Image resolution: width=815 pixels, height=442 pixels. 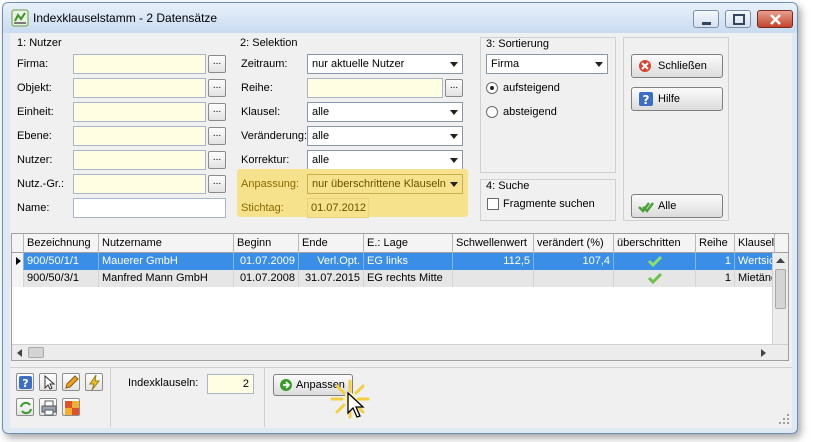 What do you see at coordinates (780, 260) in the screenshot?
I see `scroll-up-icon` at bounding box center [780, 260].